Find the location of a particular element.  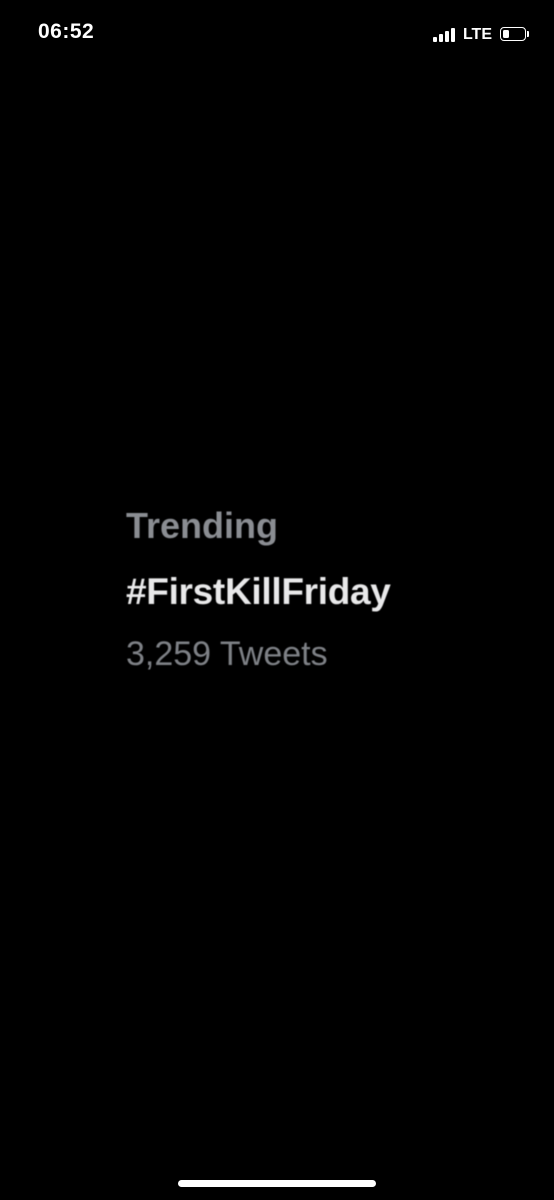

trend-hashtag: #FirstKillFriday is located at coordinates (258, 591).